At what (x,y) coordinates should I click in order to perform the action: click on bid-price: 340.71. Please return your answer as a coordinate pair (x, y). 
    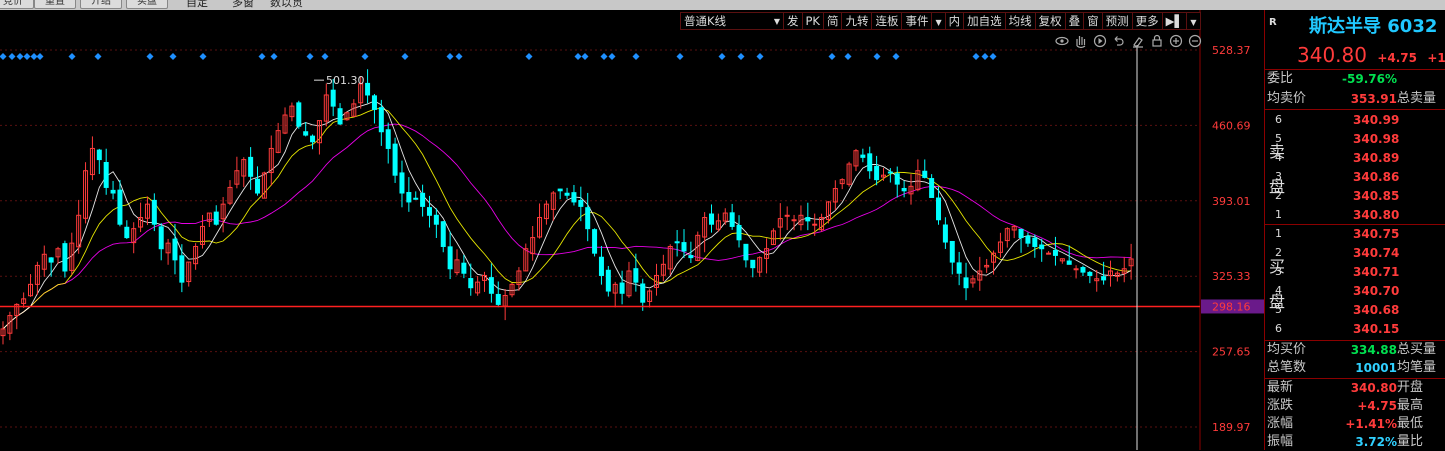
    Looking at the image, I should click on (1376, 272).